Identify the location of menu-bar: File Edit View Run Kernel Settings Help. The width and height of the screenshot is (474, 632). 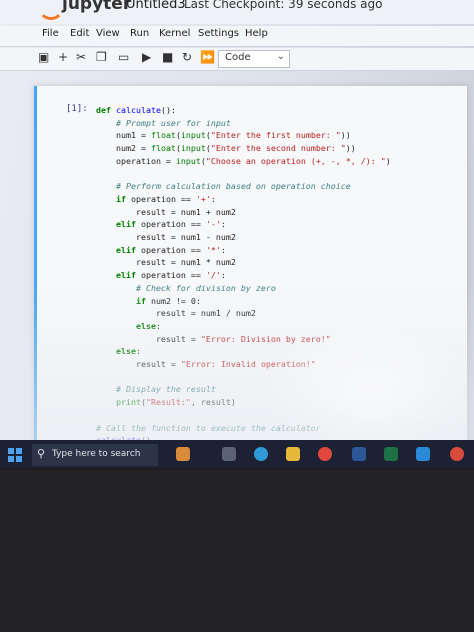
(237, 36).